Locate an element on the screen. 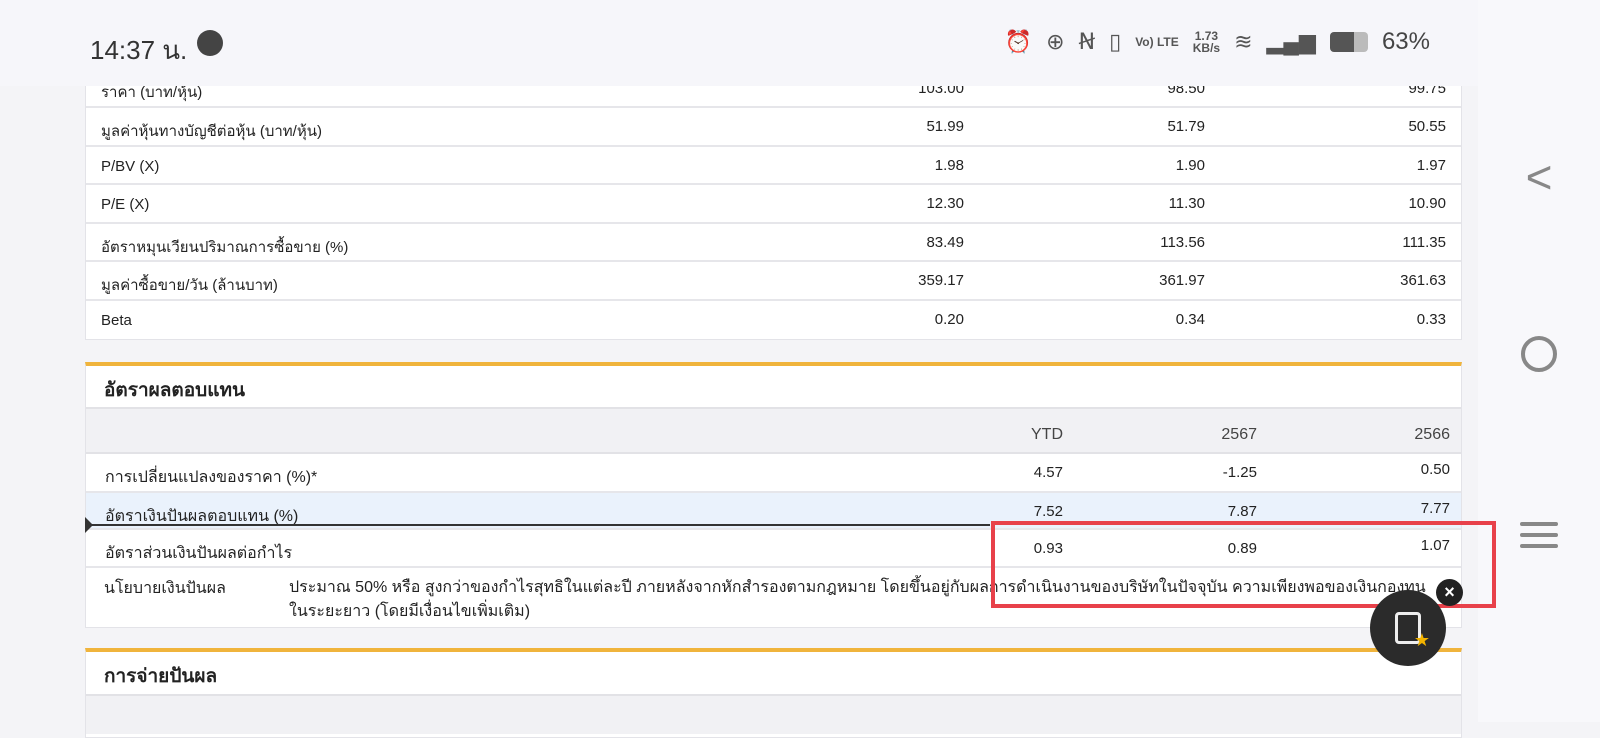  cell-value: 0.34 is located at coordinates (1190, 319).